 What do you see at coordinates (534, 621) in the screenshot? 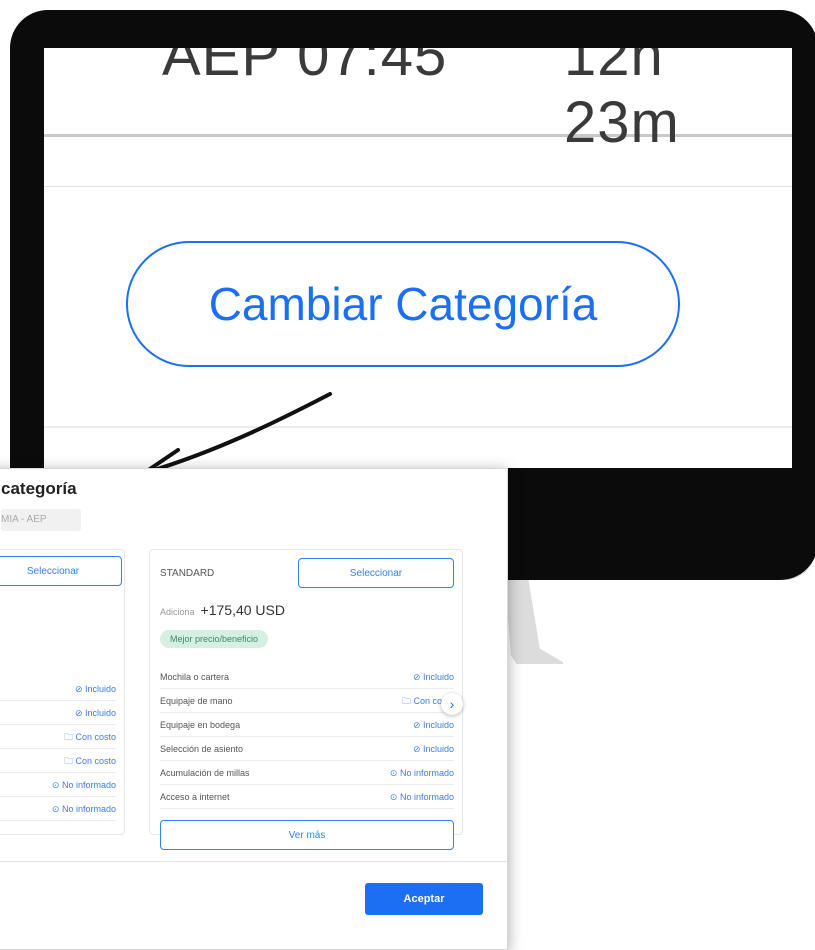
I see `monitor-stand-neck` at bounding box center [534, 621].